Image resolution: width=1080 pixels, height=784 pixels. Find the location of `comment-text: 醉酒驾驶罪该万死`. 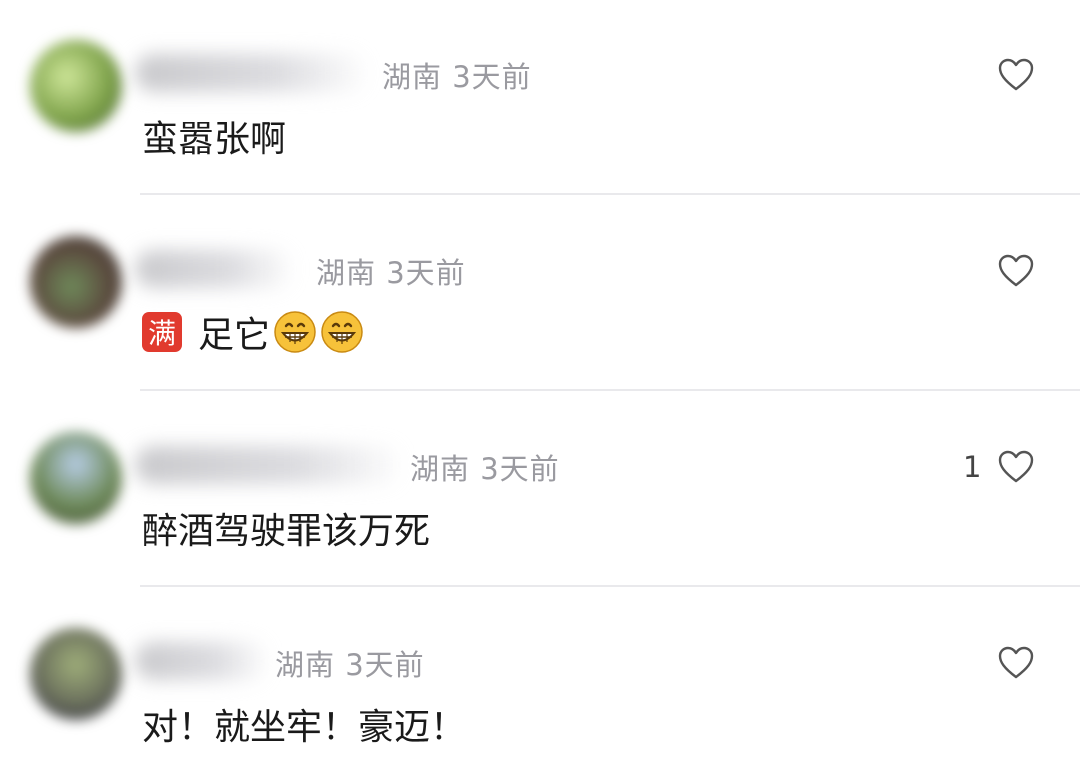

comment-text: 醉酒驾驶罪该万死 is located at coordinates (286, 528).